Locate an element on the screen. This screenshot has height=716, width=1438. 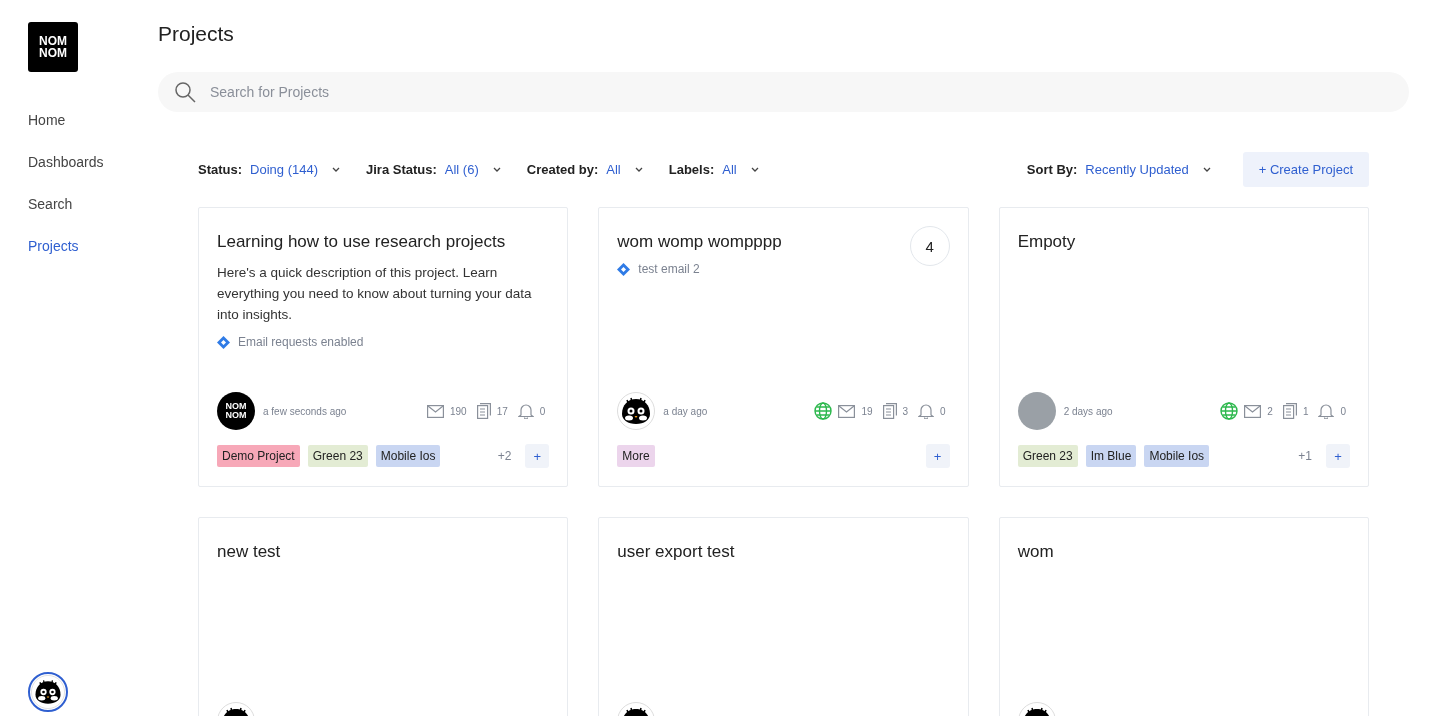
document-count: 3 is located at coordinates (905, 411).